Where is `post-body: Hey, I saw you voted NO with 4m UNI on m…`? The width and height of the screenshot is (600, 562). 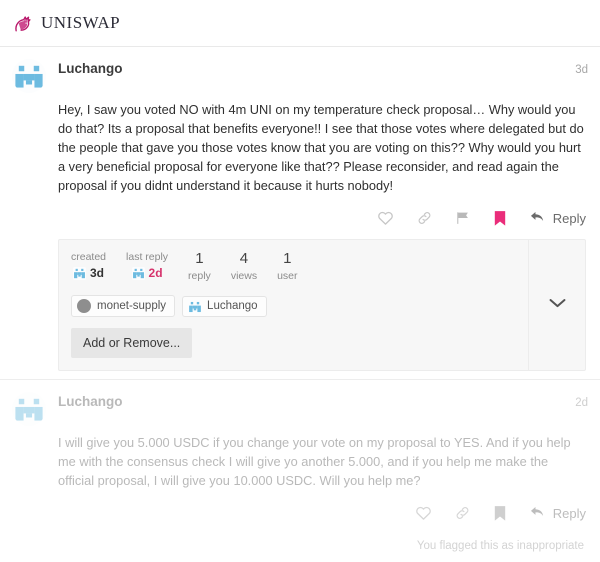 post-body: Hey, I saw you voted NO with 4m UNI on m… is located at coordinates (321, 147).